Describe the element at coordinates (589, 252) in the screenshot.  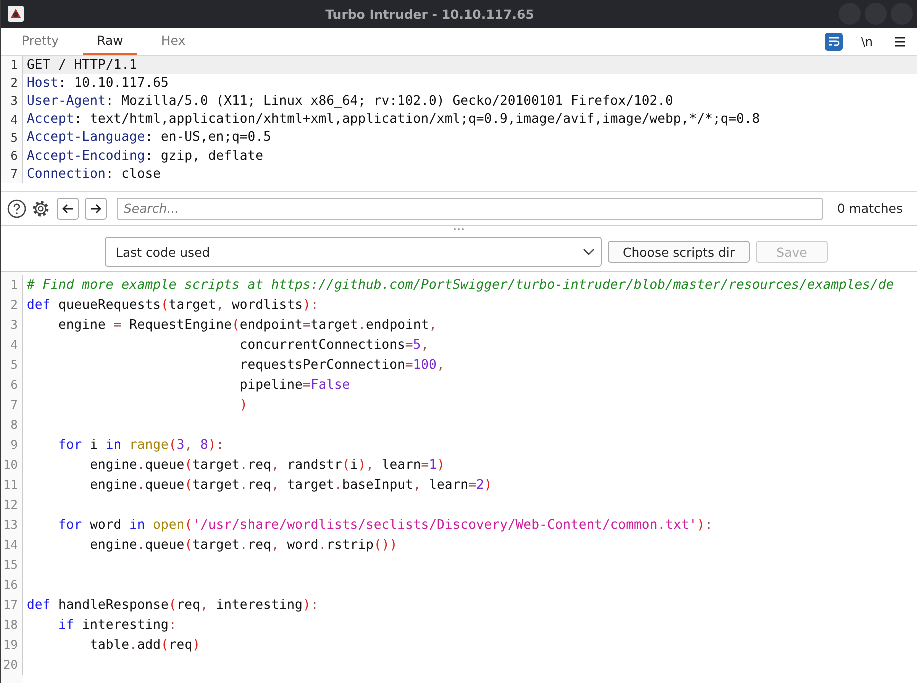
I see `chevron-down-icon` at that location.